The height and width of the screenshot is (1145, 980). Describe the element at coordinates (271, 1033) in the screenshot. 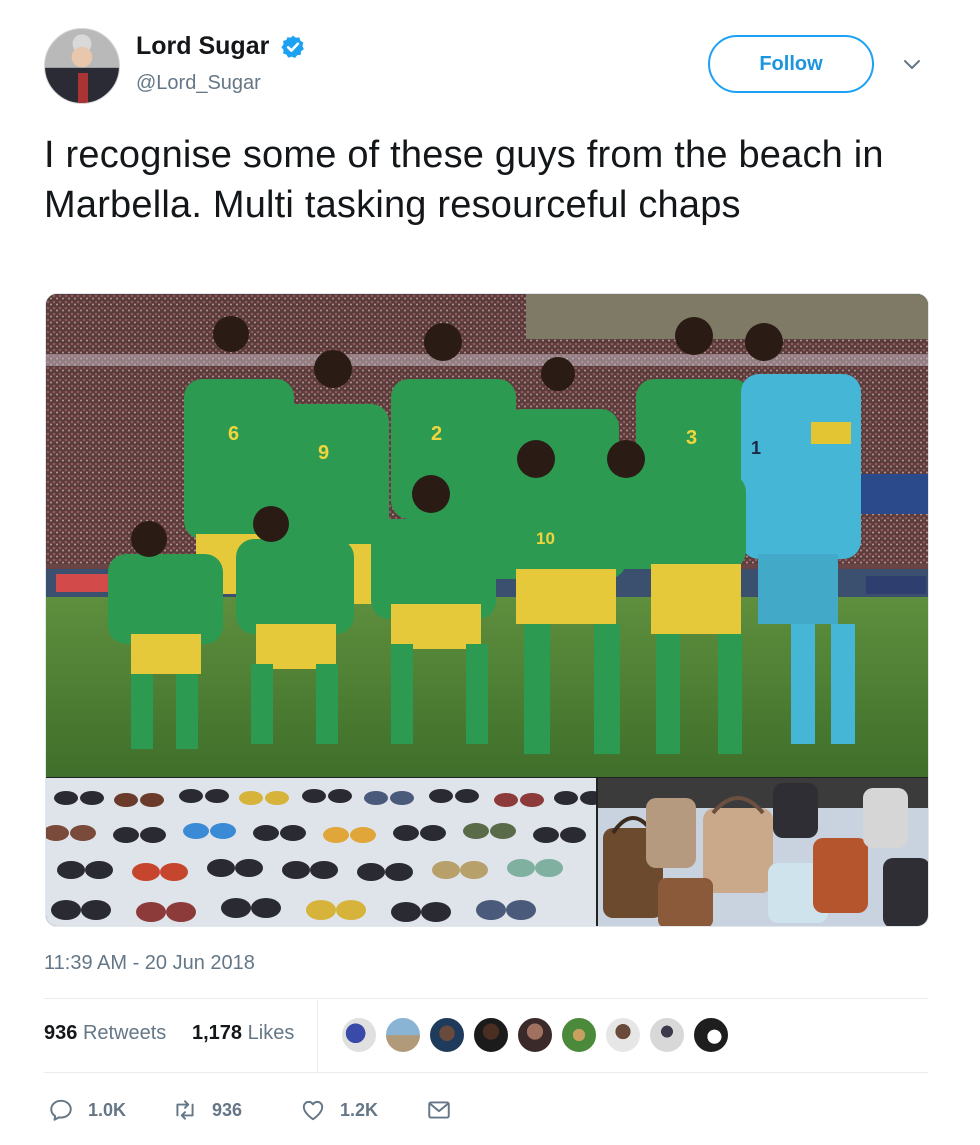

I see `likes-label: Likes` at that location.